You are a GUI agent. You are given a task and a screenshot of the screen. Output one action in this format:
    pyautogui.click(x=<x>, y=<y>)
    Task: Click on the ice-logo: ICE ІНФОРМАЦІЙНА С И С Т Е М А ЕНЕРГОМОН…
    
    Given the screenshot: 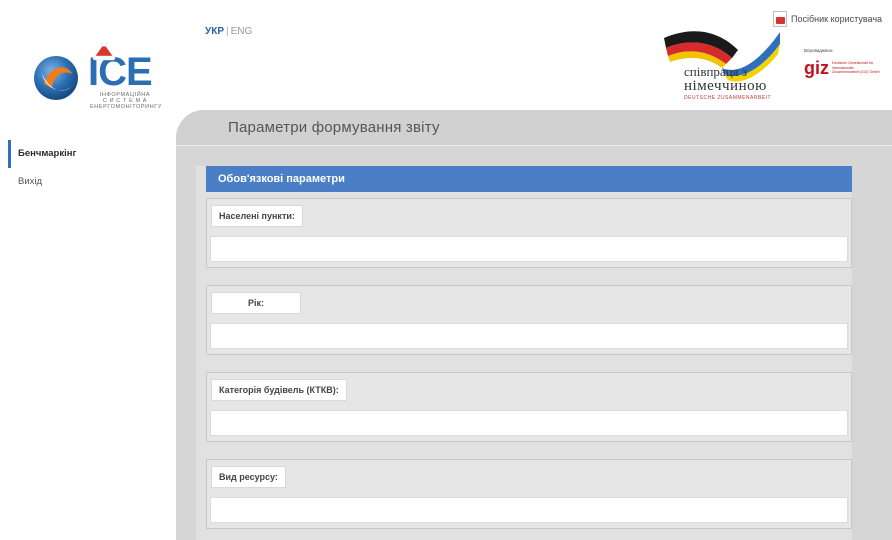 What is the action you would take?
    pyautogui.click(x=100, y=82)
    